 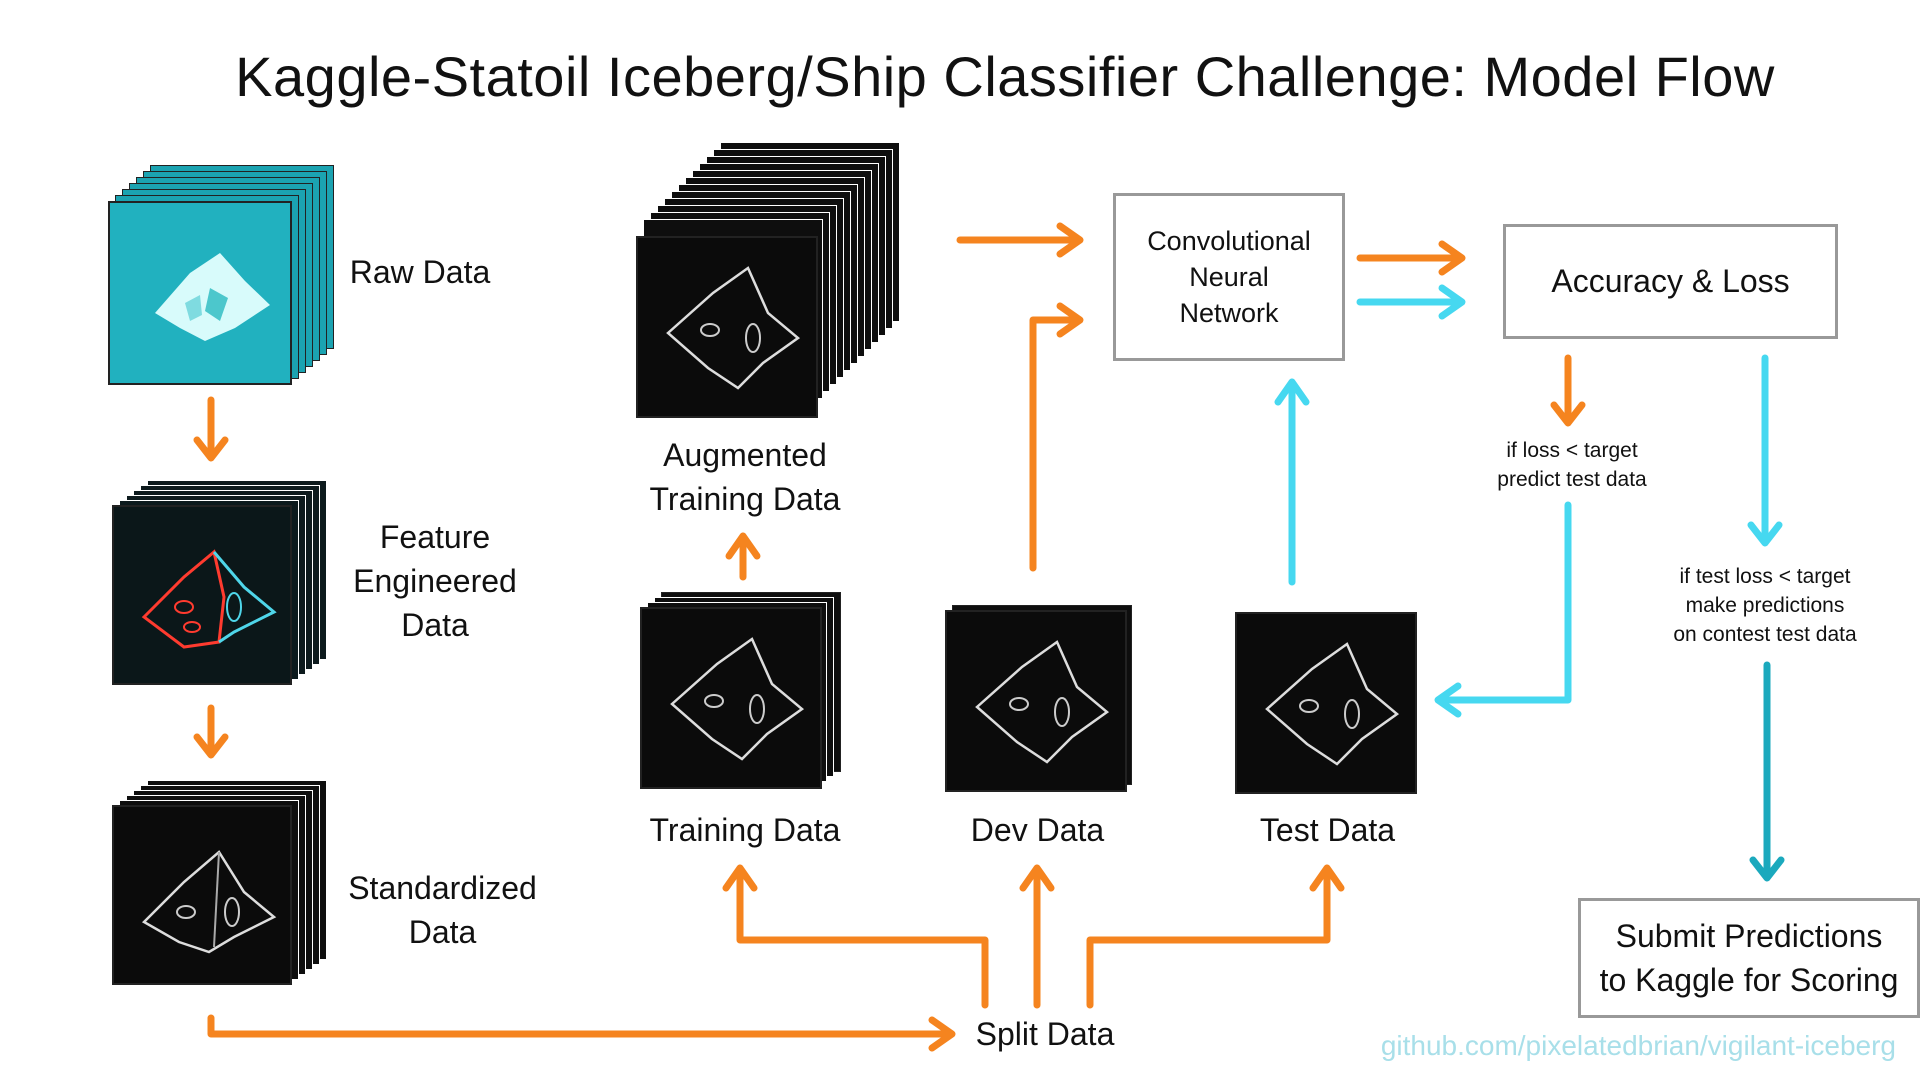 What do you see at coordinates (1055, 444) in the screenshot?
I see `arrow-dev-to-cnn` at bounding box center [1055, 444].